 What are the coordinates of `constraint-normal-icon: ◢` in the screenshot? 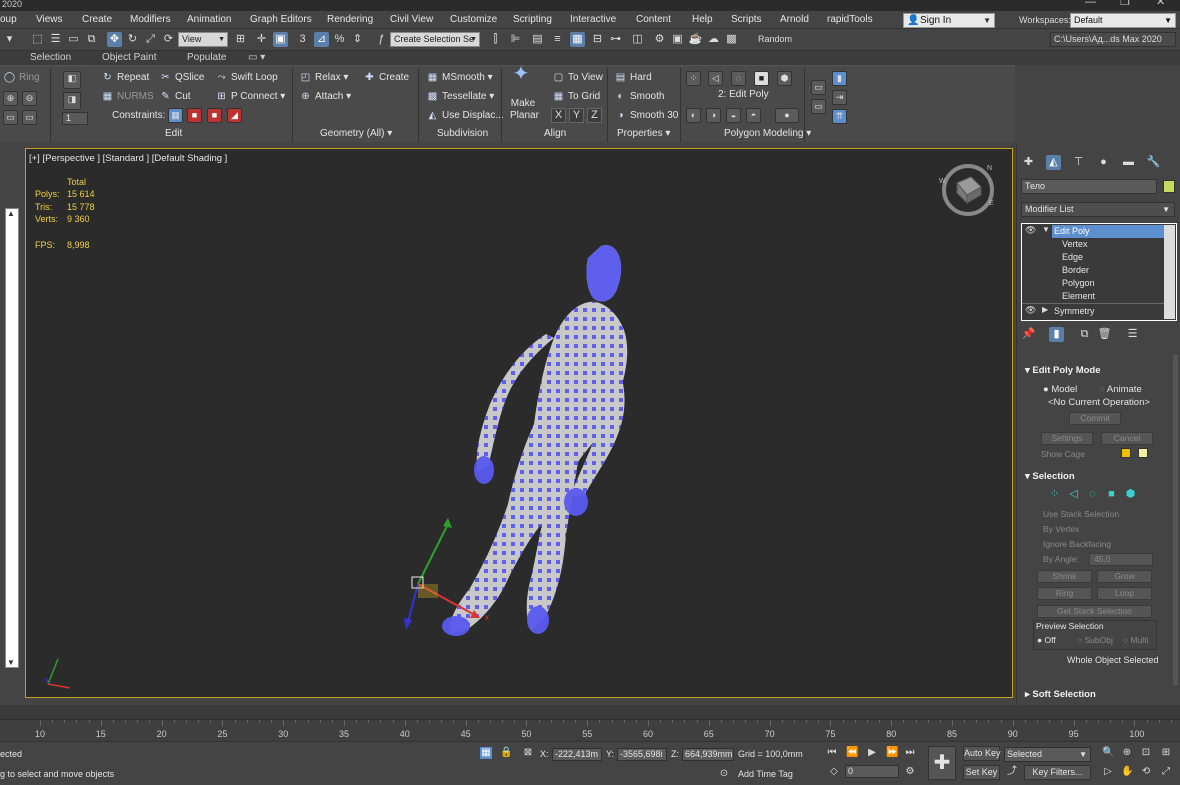 It's located at (234, 115).